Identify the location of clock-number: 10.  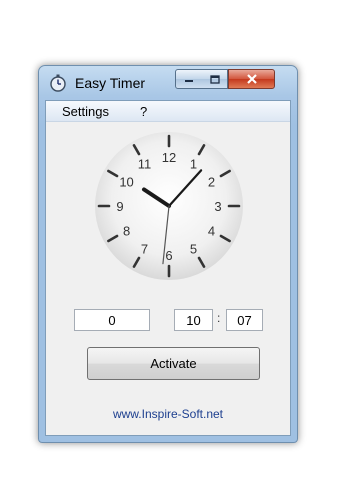
(126, 182).